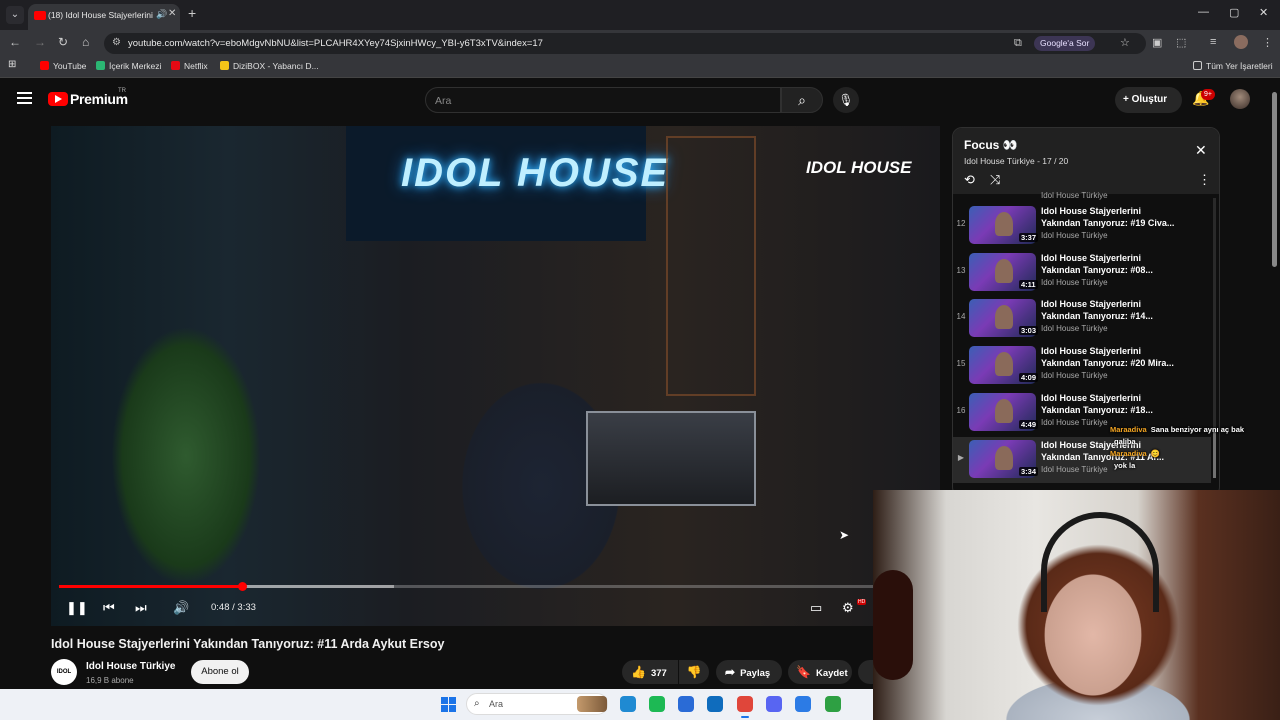 The image size is (1280, 720). I want to click on create-button: + Oluştur, so click(1148, 100).